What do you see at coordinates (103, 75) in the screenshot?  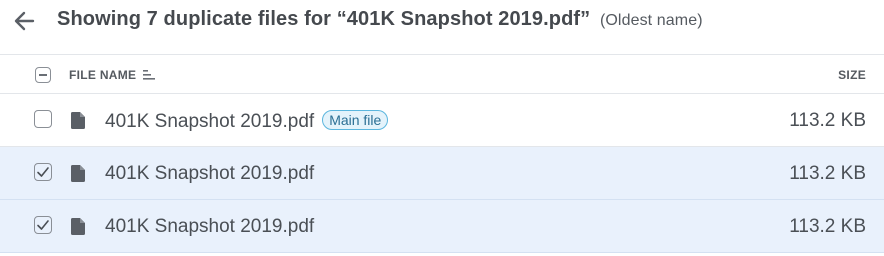 I see `column-header-file-name-label: FILE NAME` at bounding box center [103, 75].